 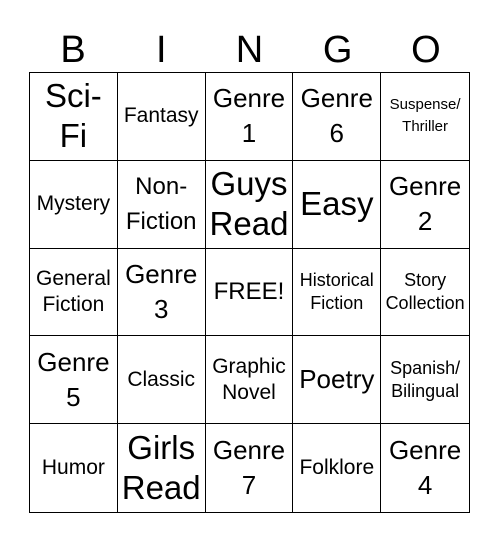 I want to click on bingo-cell: Humor, so click(x=74, y=468).